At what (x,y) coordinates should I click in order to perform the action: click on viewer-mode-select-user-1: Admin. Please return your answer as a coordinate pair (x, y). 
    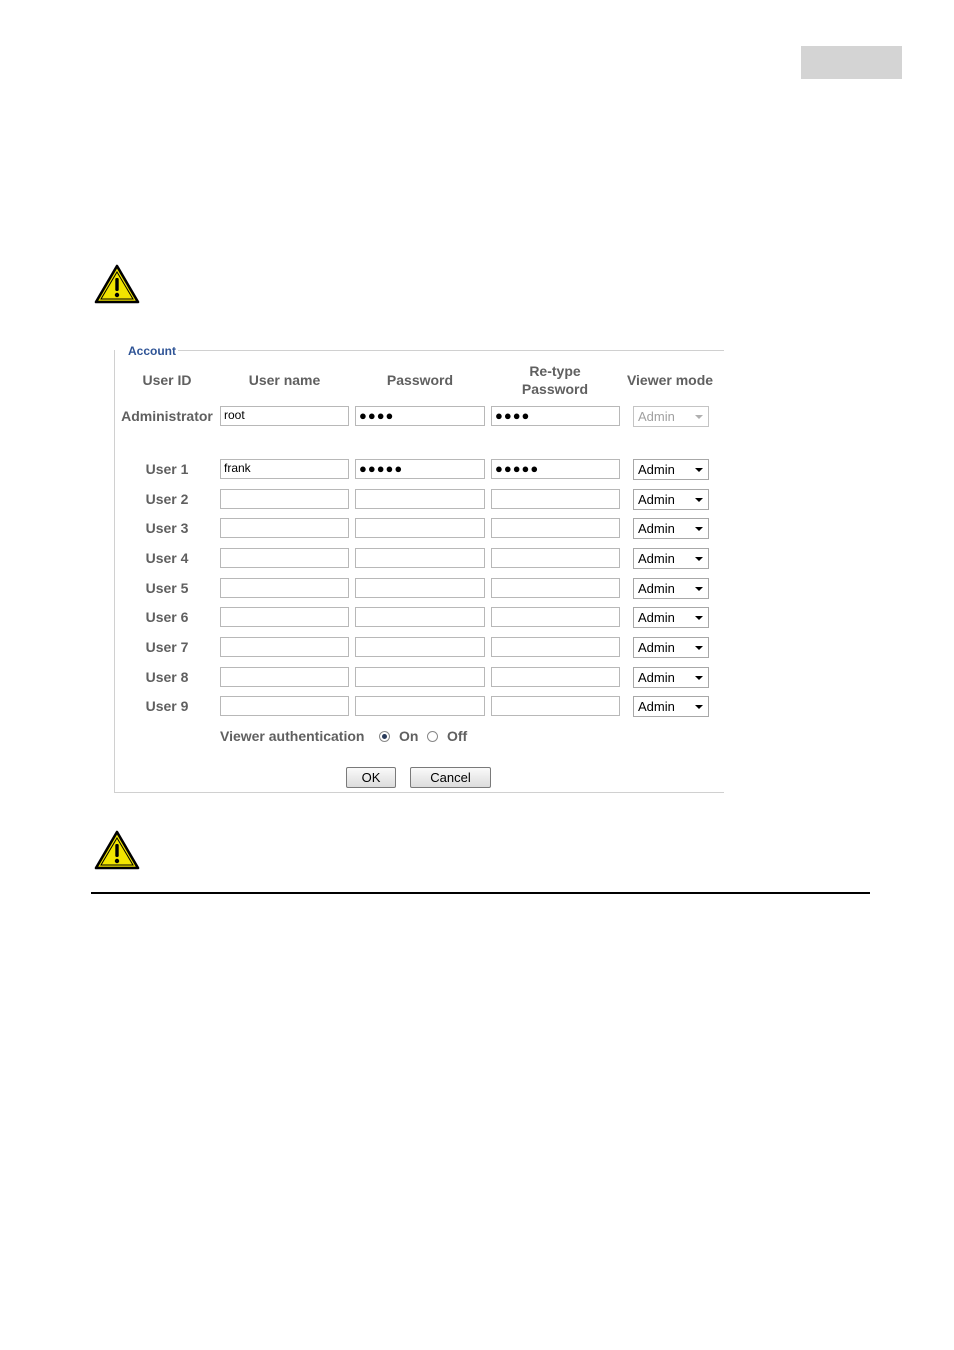
    Looking at the image, I should click on (671, 469).